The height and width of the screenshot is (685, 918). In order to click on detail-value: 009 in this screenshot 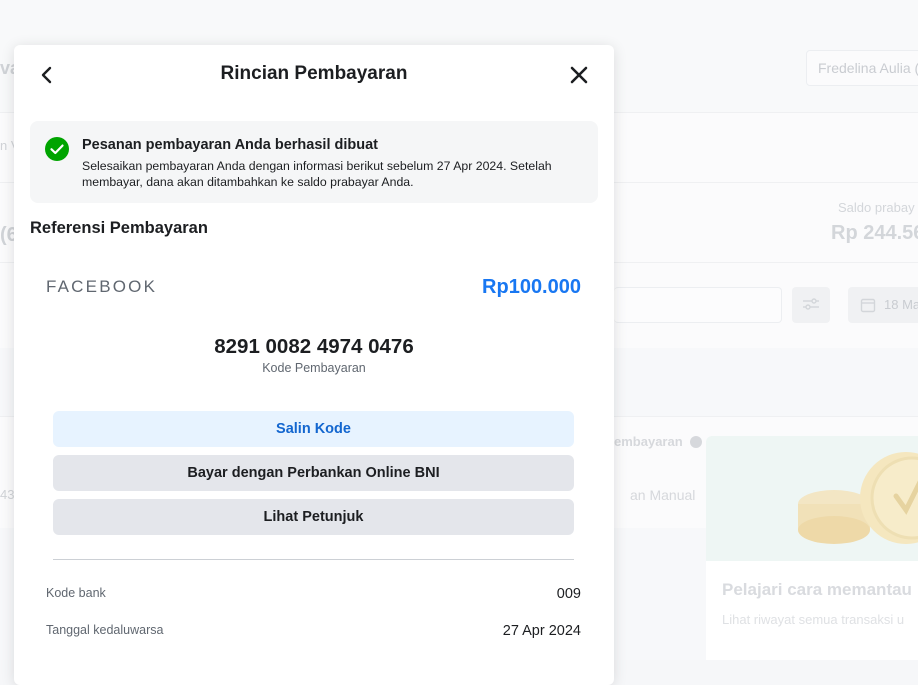, I will do `click(568, 594)`.